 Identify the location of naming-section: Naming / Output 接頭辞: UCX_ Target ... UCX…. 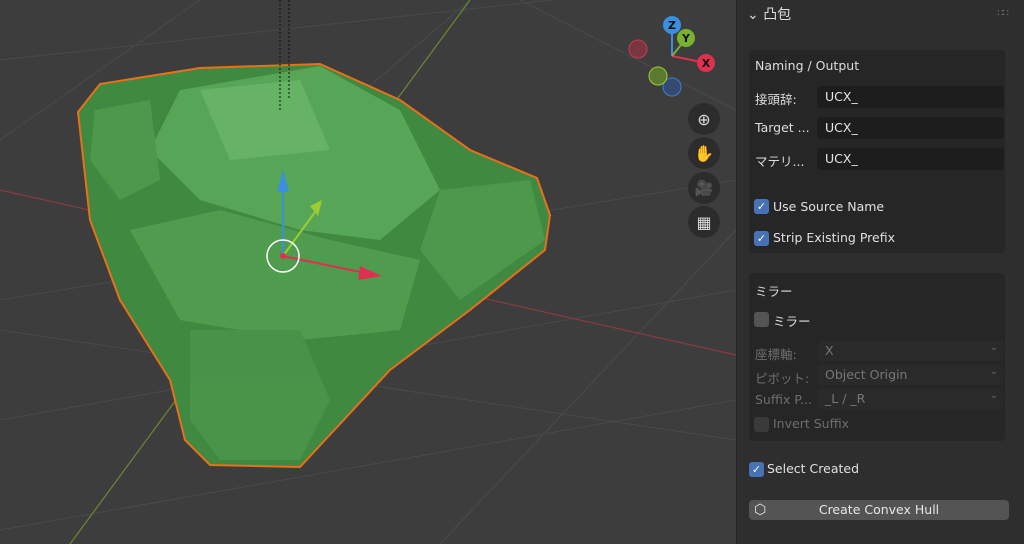
(877, 151).